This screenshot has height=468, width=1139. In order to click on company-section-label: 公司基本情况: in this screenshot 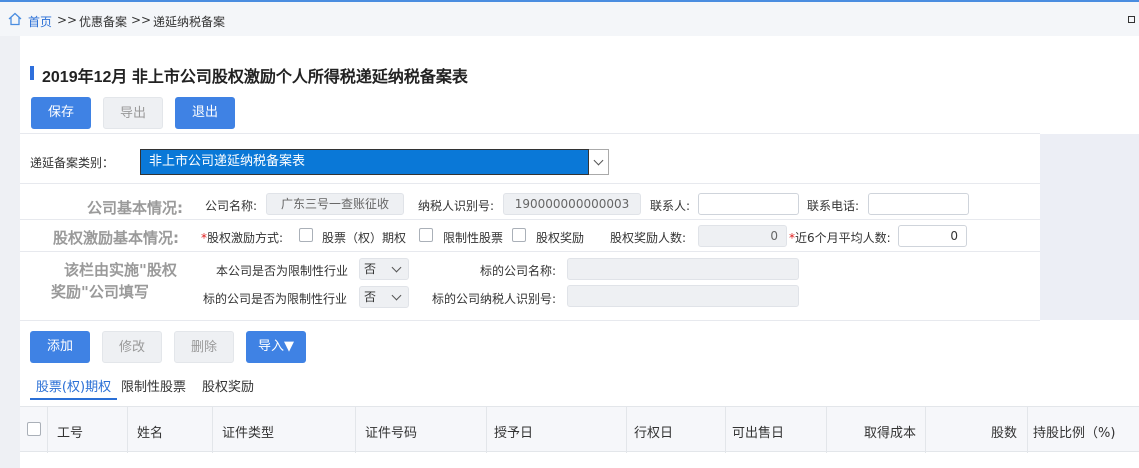, I will do `click(135, 208)`.